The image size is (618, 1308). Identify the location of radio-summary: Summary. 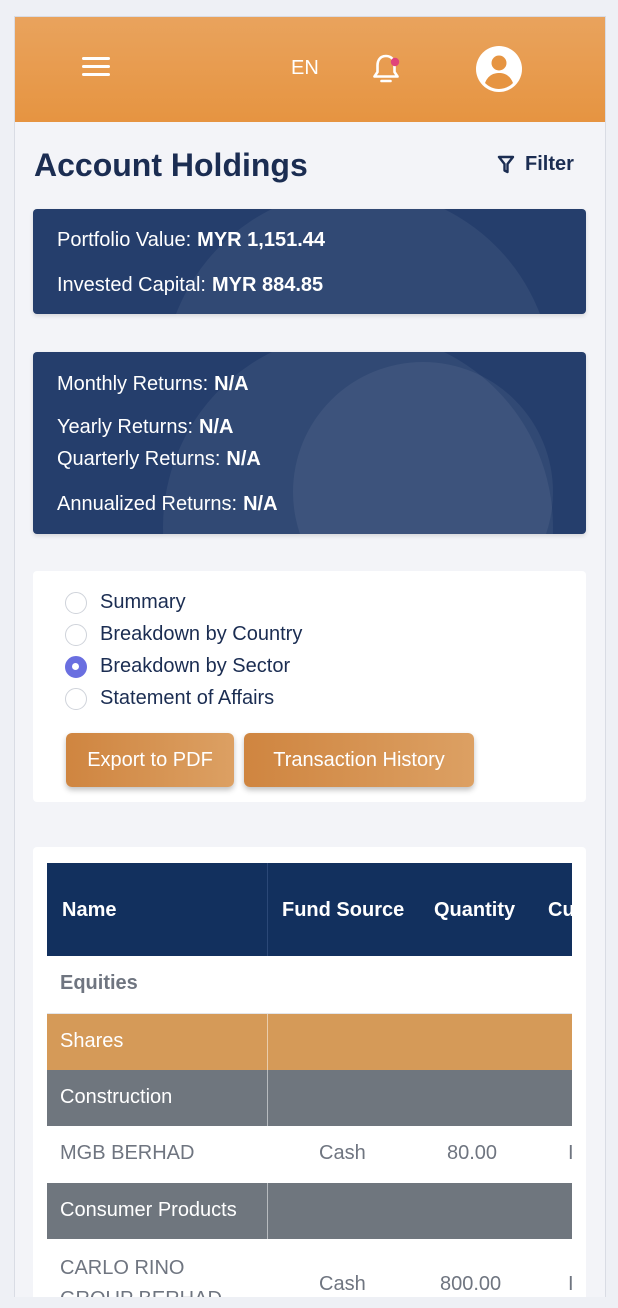
(125, 602).